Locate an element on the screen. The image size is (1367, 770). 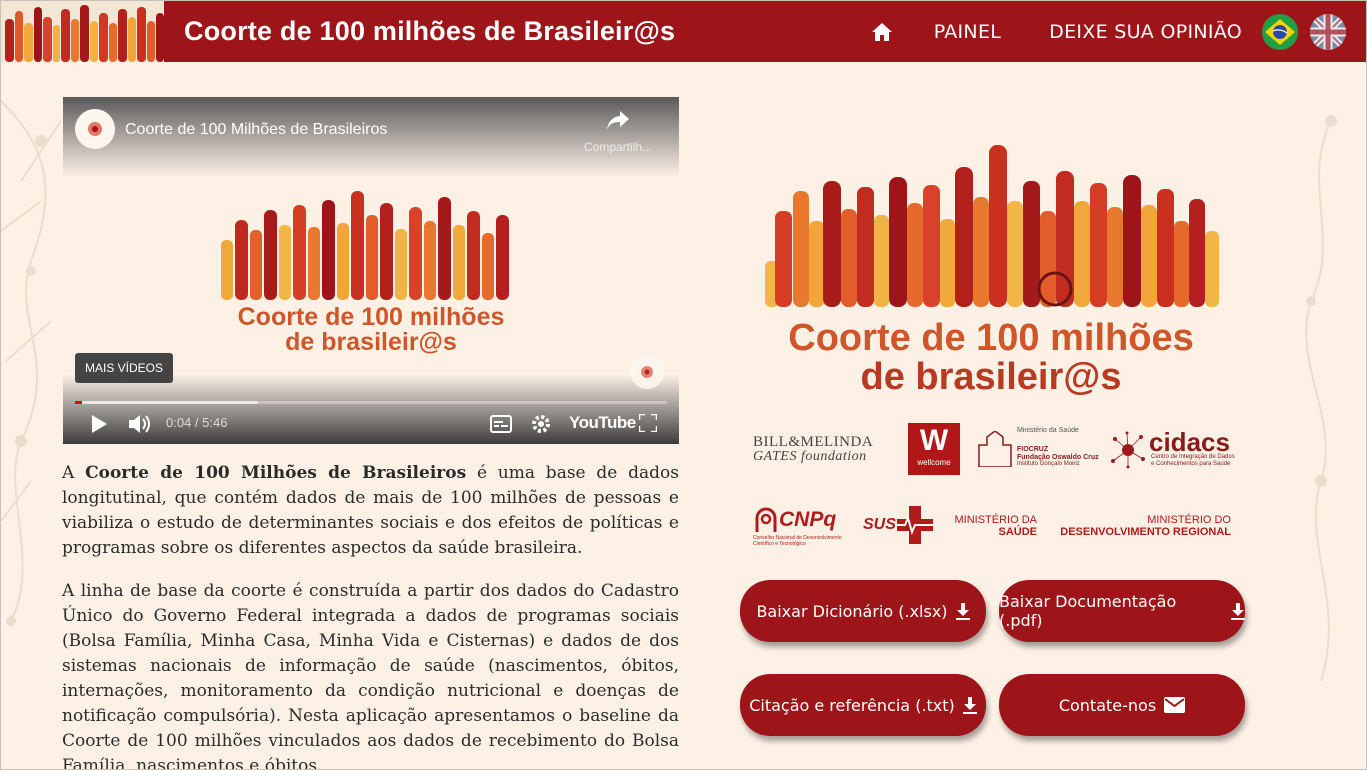
video-progress-bar is located at coordinates (371, 402).